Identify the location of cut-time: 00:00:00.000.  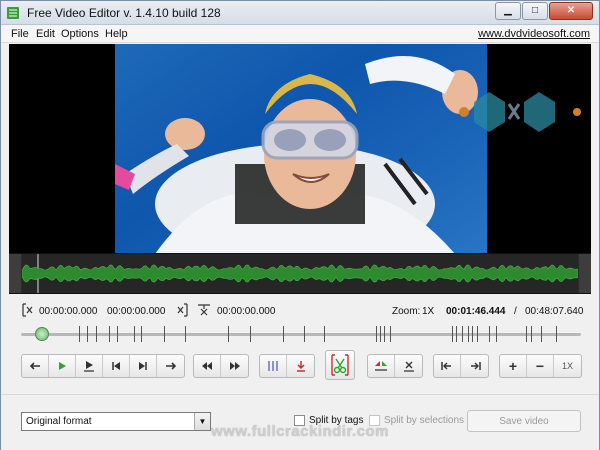
(246, 311).